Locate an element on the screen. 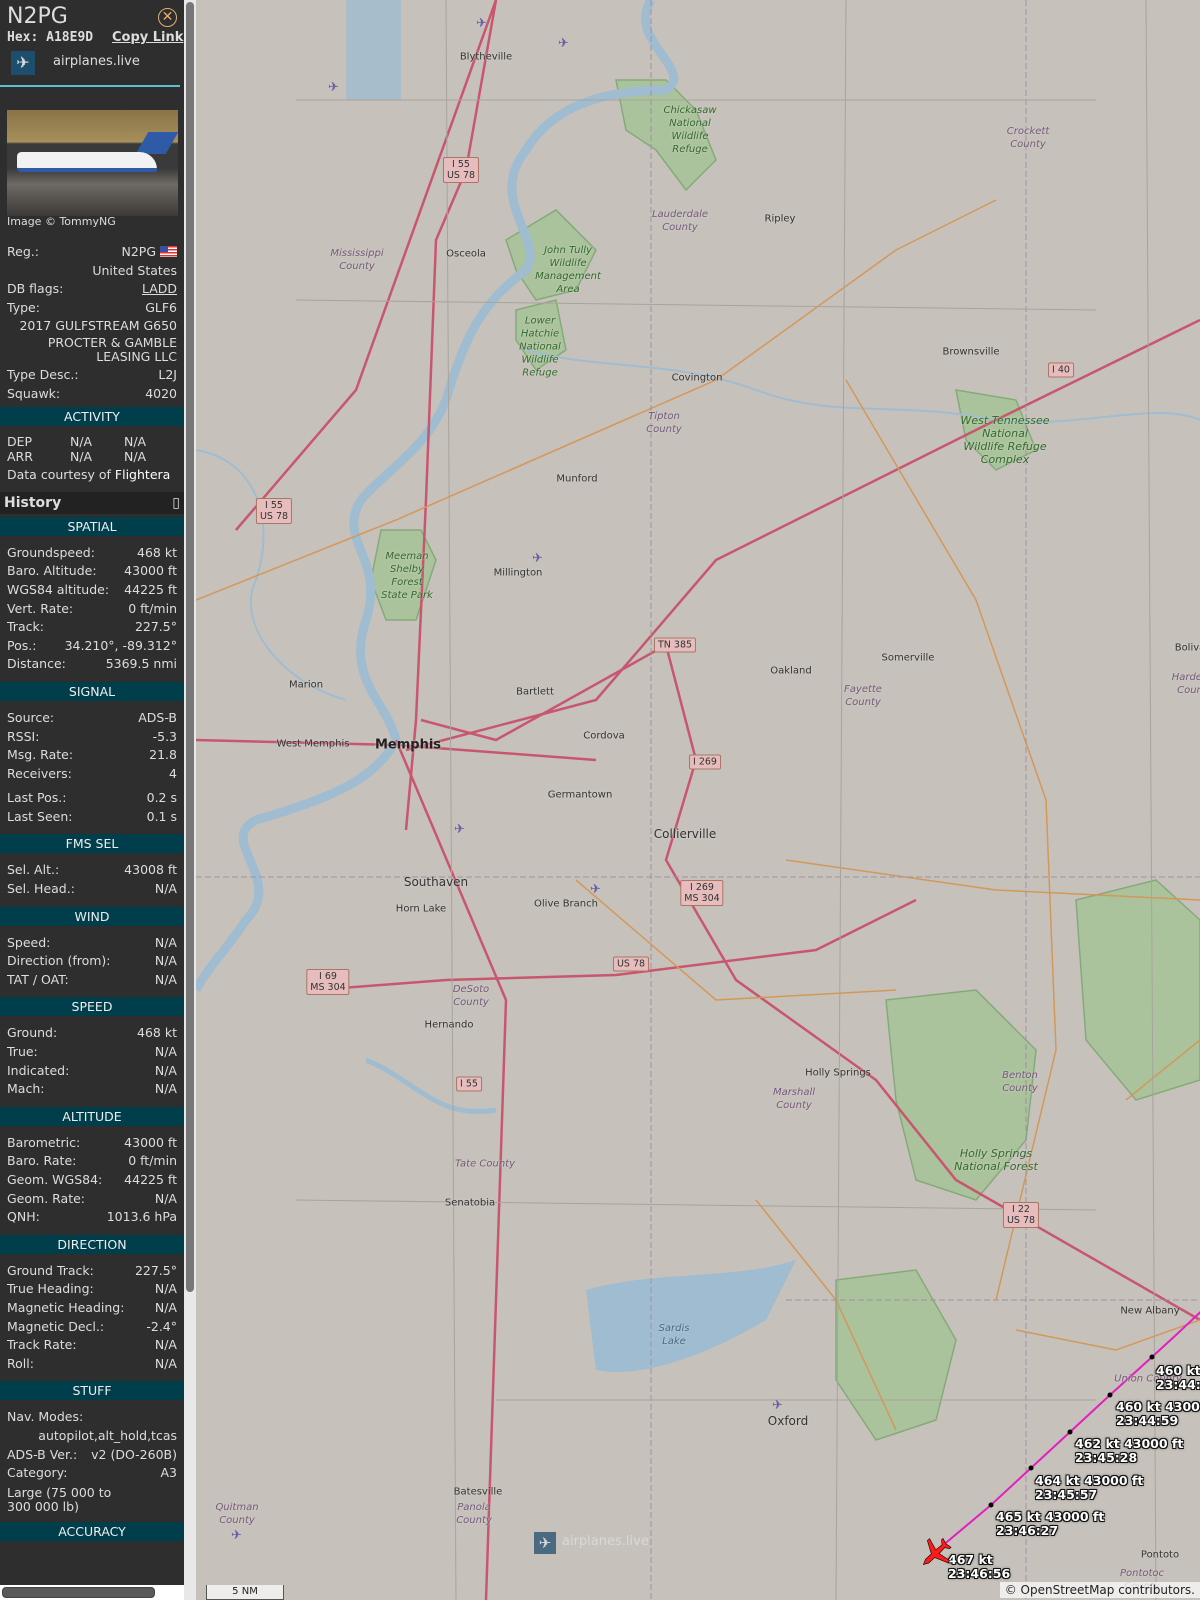 The image size is (1200, 1600). row-value: 44225 ft is located at coordinates (150, 589).